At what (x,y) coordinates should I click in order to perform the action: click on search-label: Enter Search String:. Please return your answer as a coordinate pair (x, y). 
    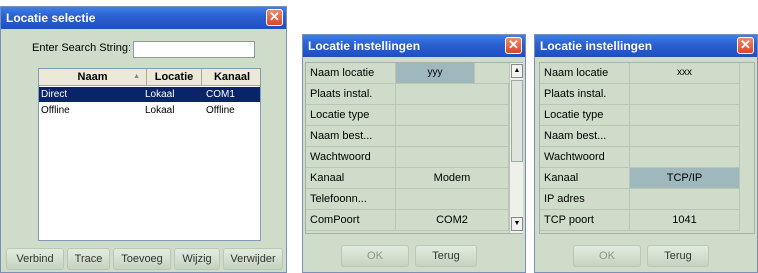
    Looking at the image, I should click on (82, 48).